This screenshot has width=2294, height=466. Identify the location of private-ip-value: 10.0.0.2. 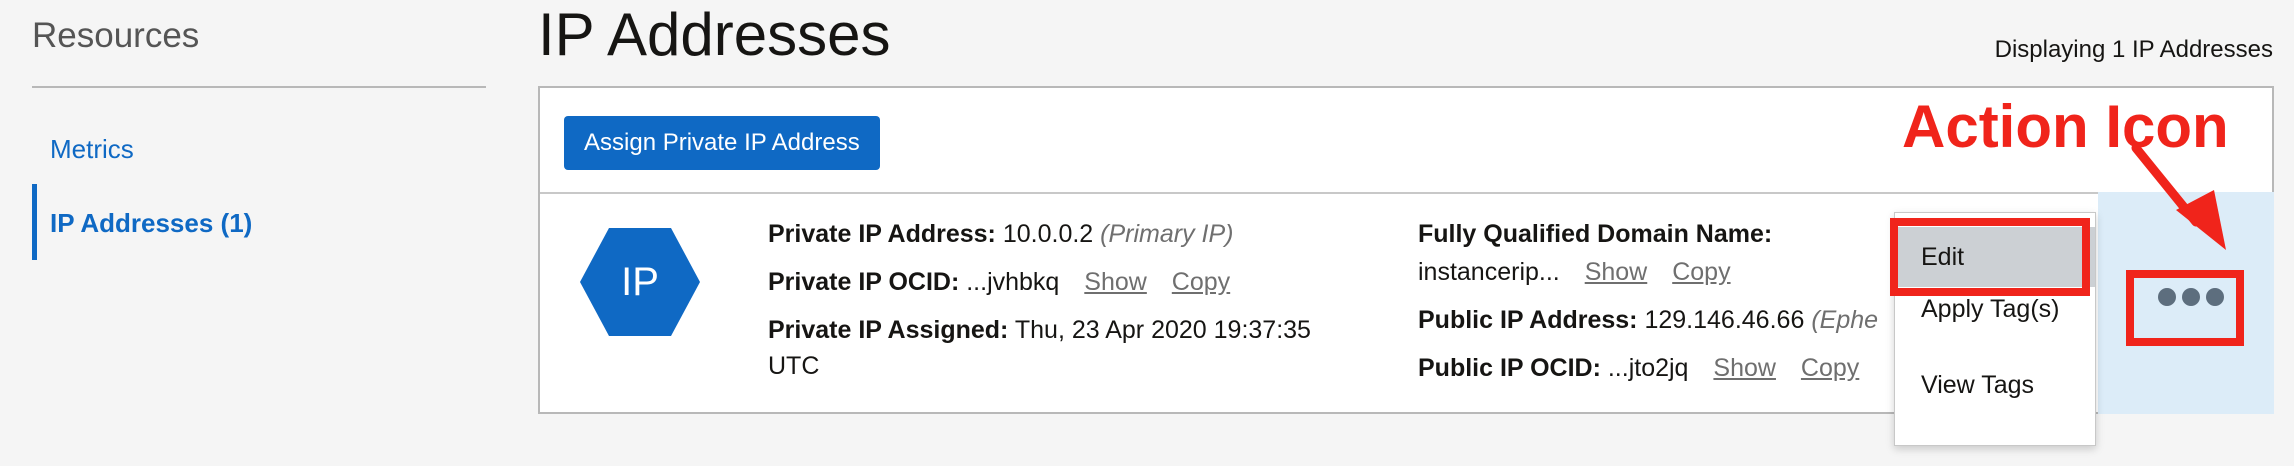
(1048, 234).